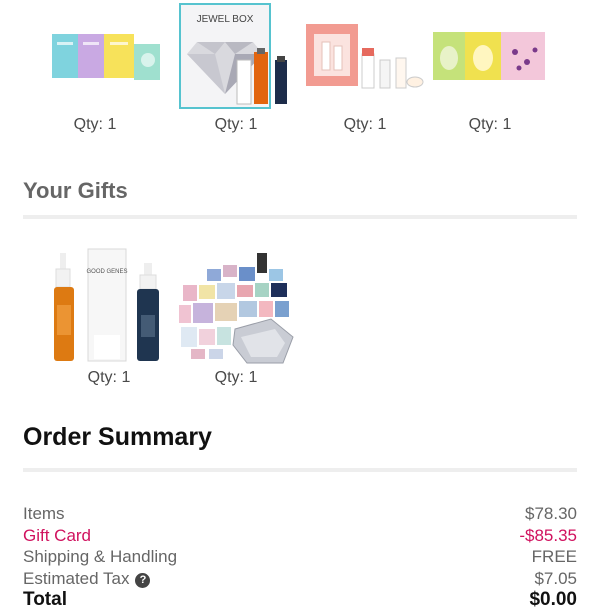  Describe the element at coordinates (300, 217) in the screenshot. I see `gifts-divider` at that location.